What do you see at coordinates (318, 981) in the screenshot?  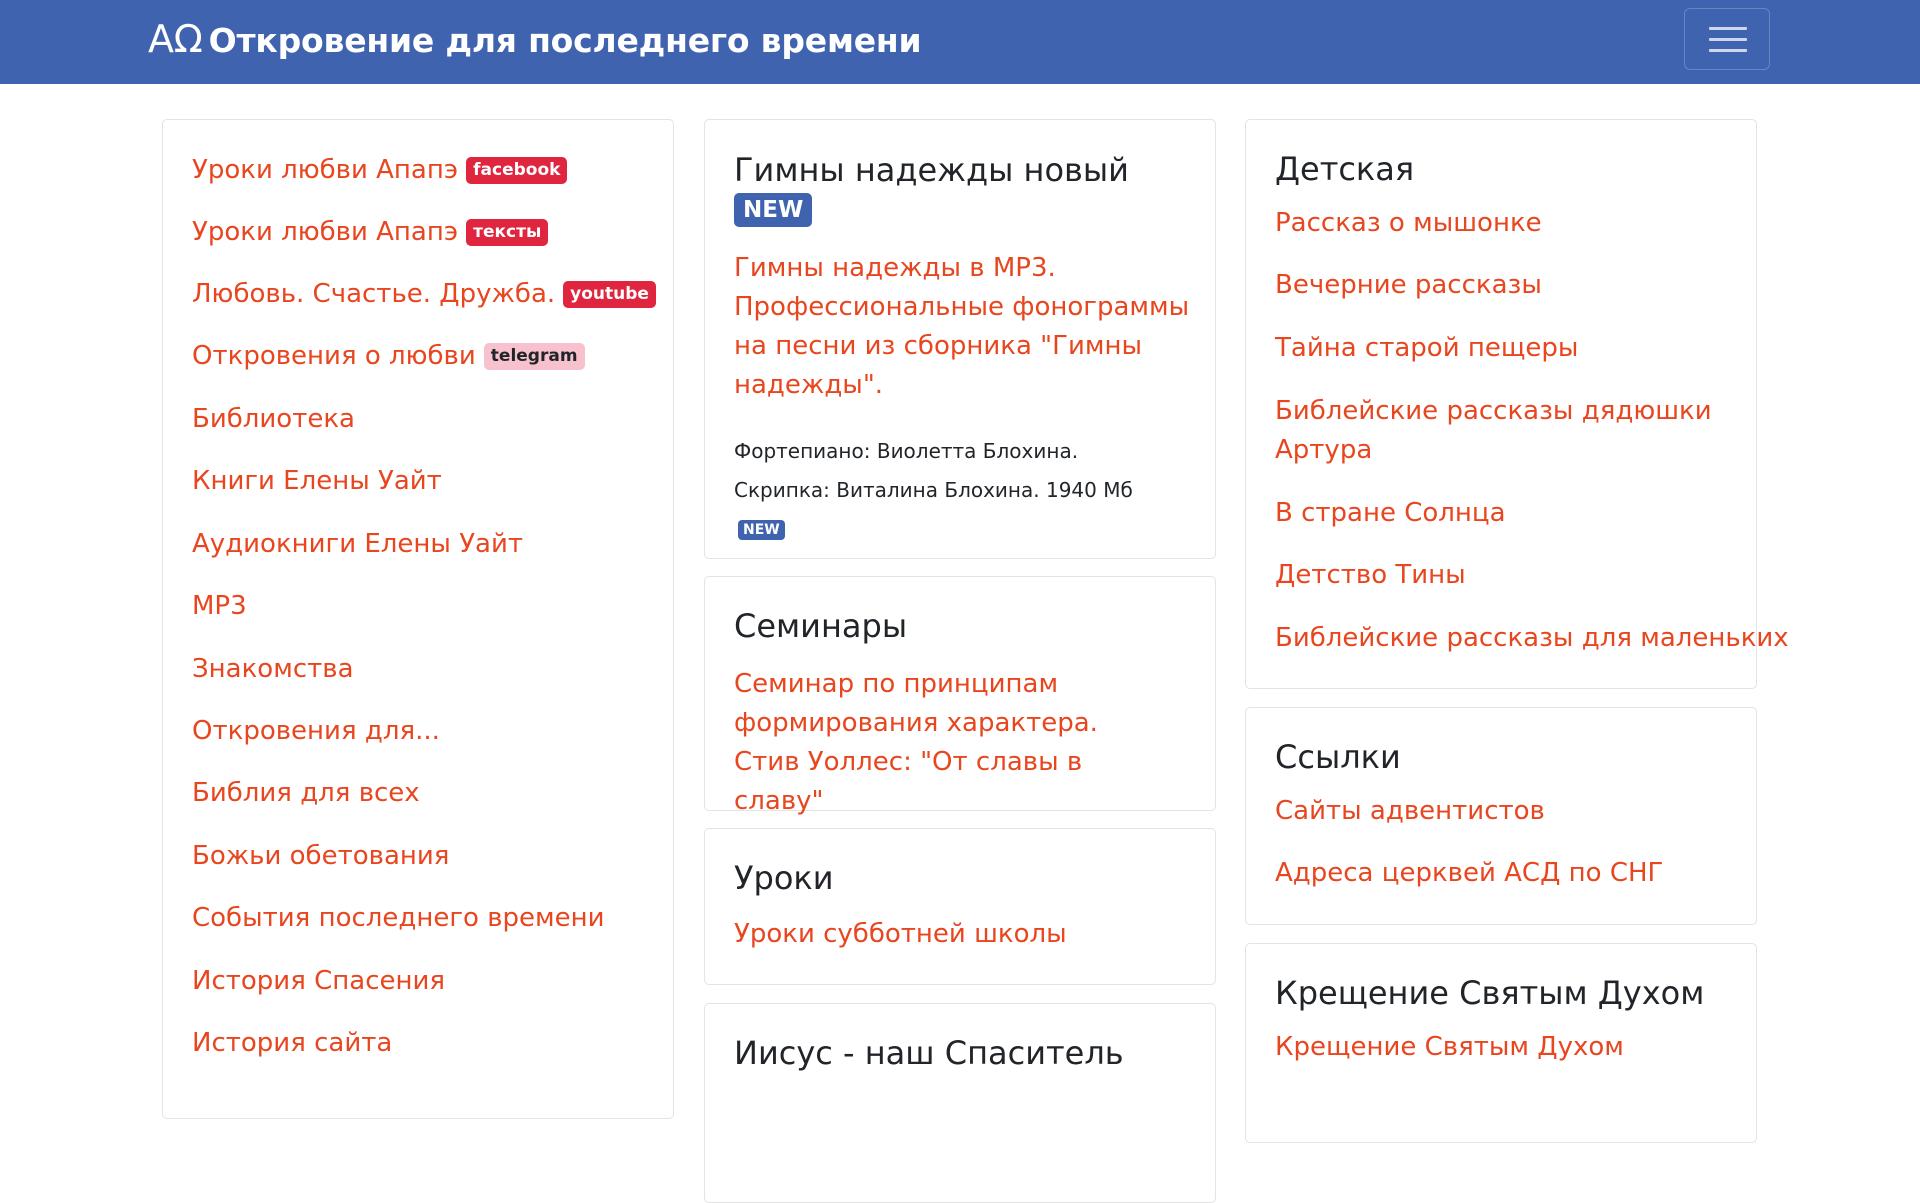 I see `menu-item-salvation-history: История Спасения` at bounding box center [318, 981].